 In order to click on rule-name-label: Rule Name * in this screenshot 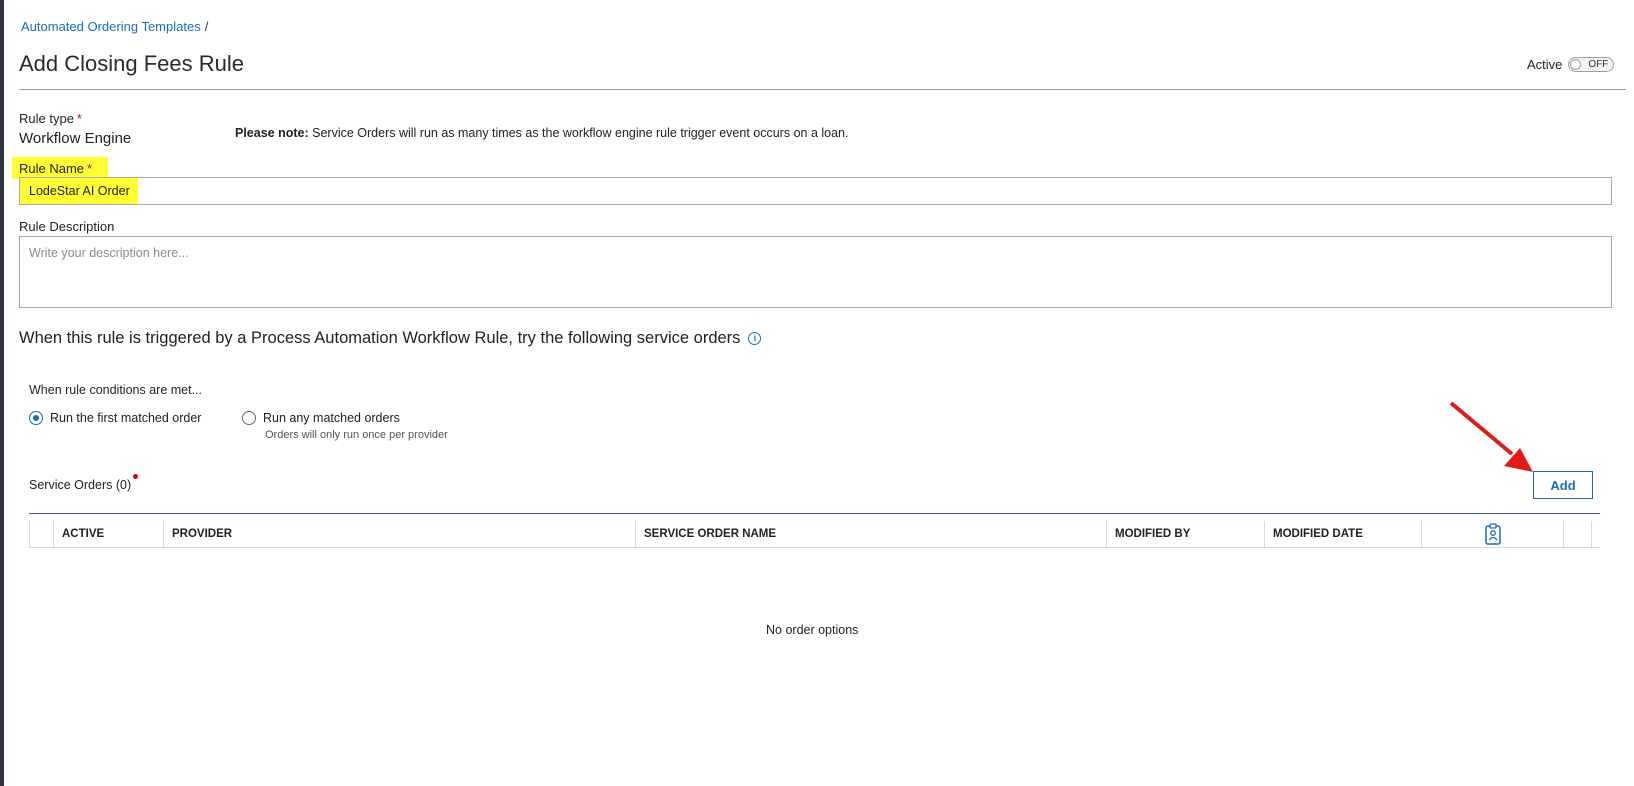, I will do `click(55, 168)`.